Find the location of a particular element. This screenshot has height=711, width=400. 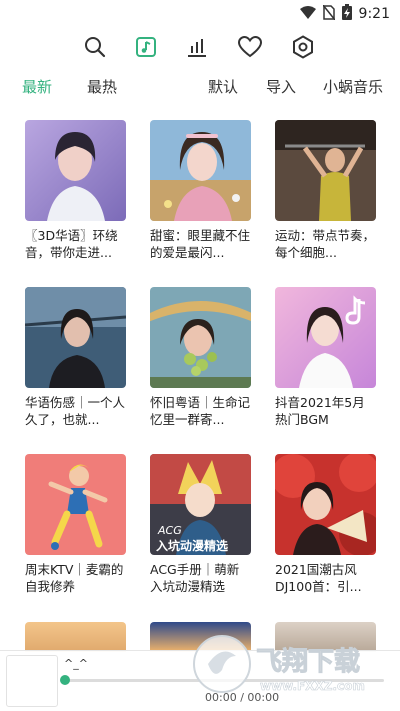

mini-player: ^_^ 00:00 / 00:00 is located at coordinates (200, 680).